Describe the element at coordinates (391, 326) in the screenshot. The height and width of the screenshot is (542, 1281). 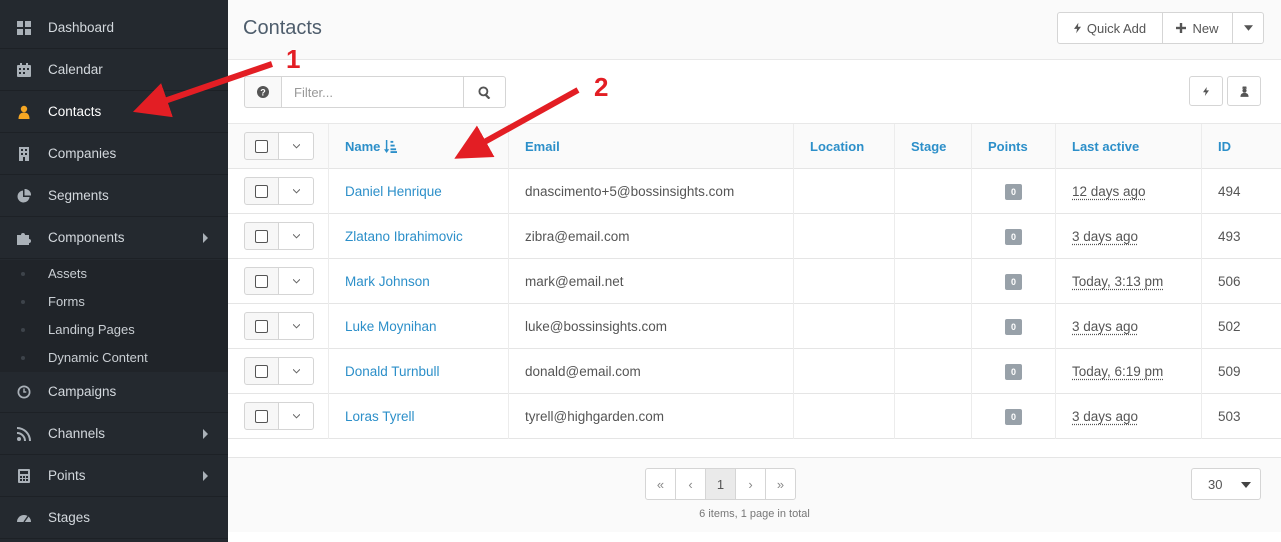
I see `contact-name-link: Luke Moynihan` at that location.